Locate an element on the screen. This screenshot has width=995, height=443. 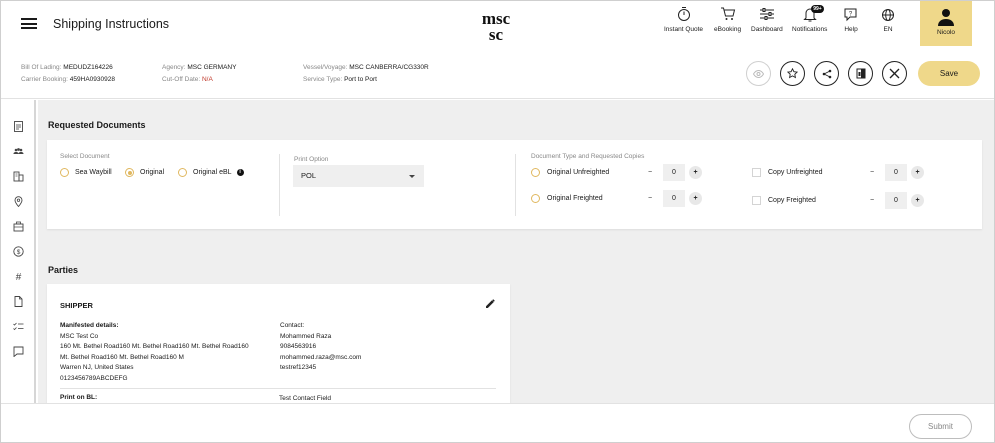
nav-dashboard: Dashboard is located at coordinates (767, 19).